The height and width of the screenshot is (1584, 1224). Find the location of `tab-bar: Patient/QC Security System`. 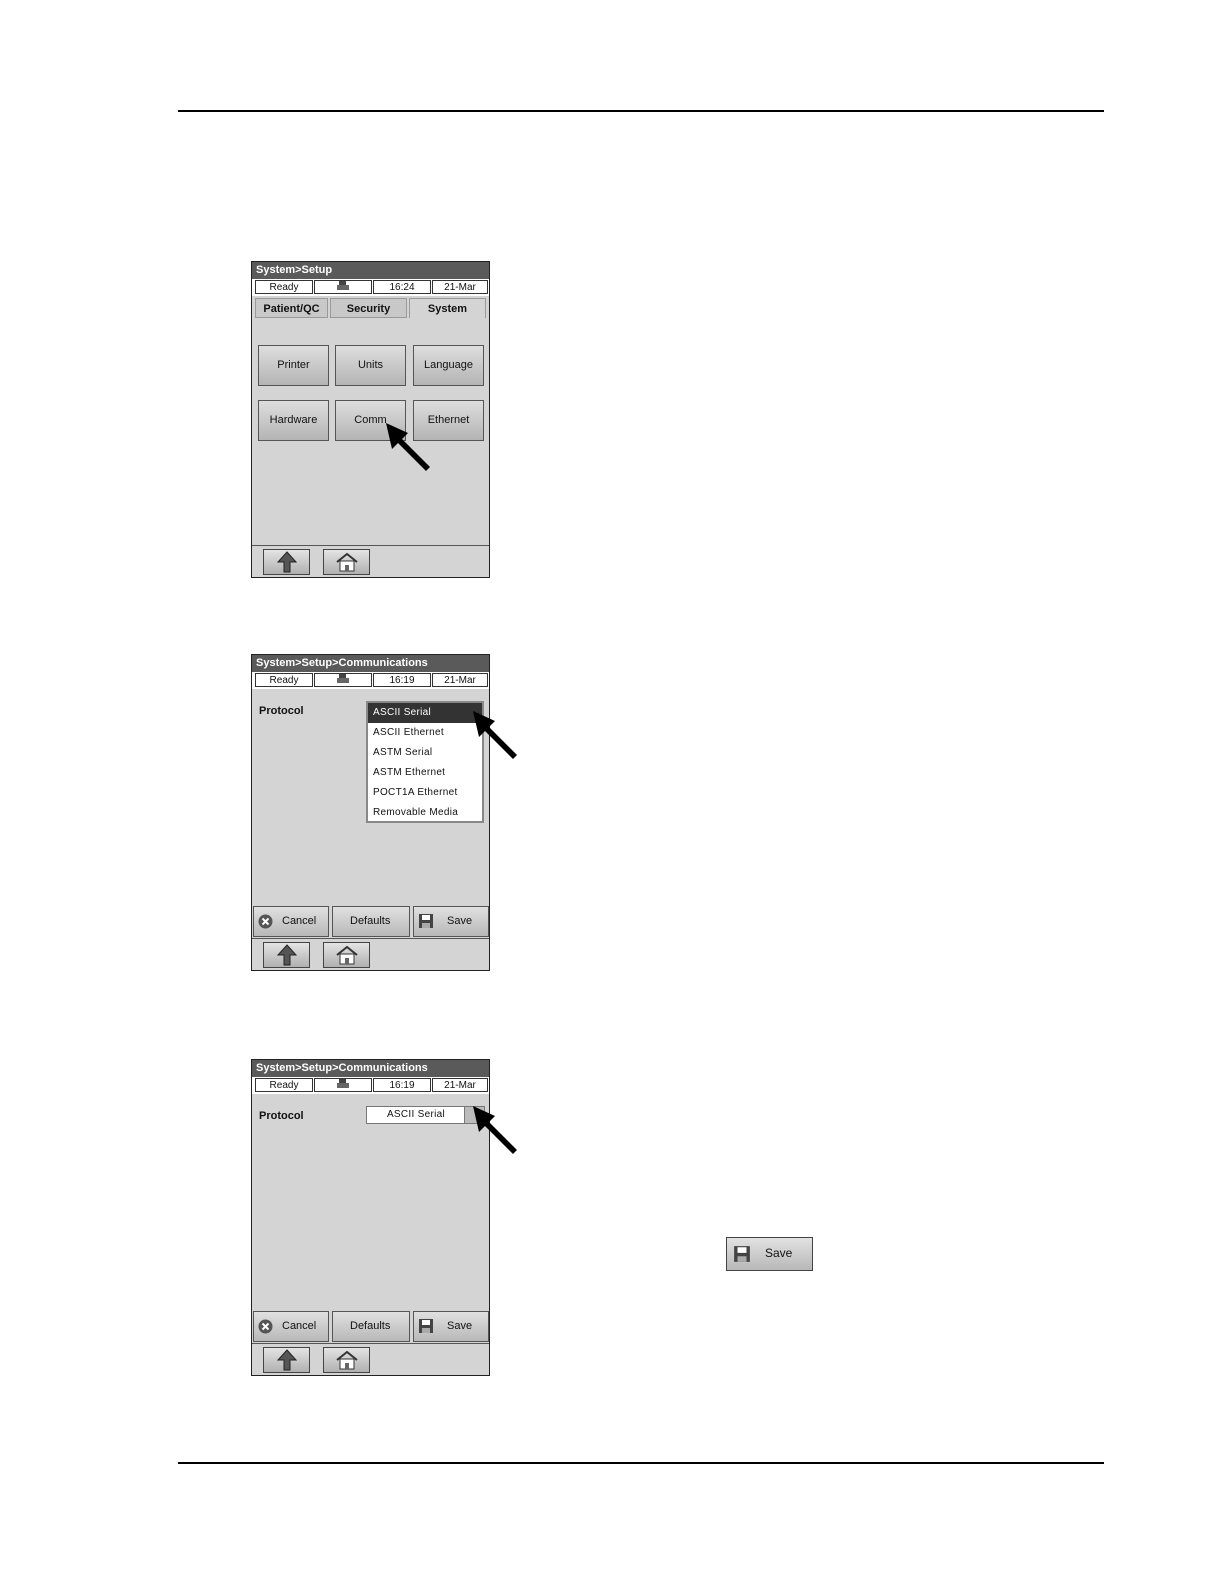

tab-bar: Patient/QC Security System is located at coordinates (370, 307).